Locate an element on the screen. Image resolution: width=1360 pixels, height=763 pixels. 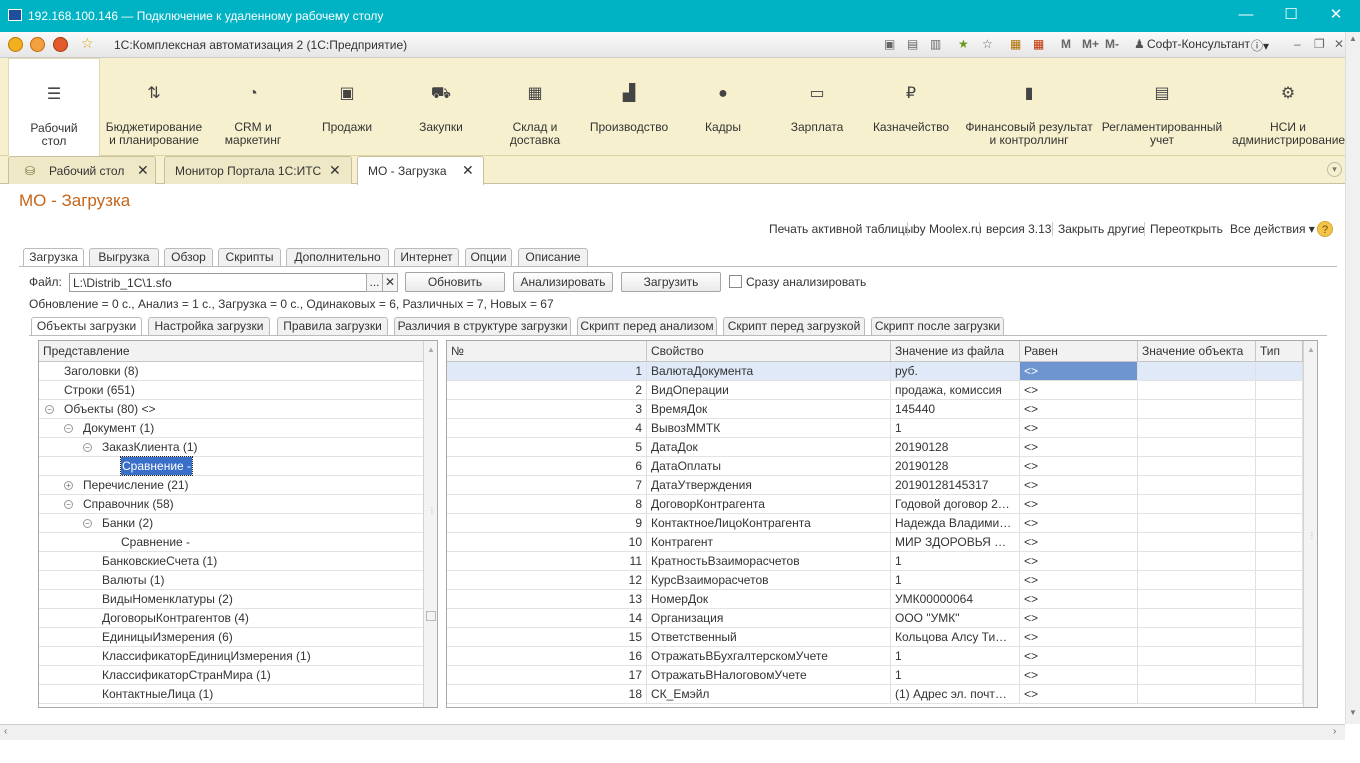
history-icon is located at coordinates (60, 44).